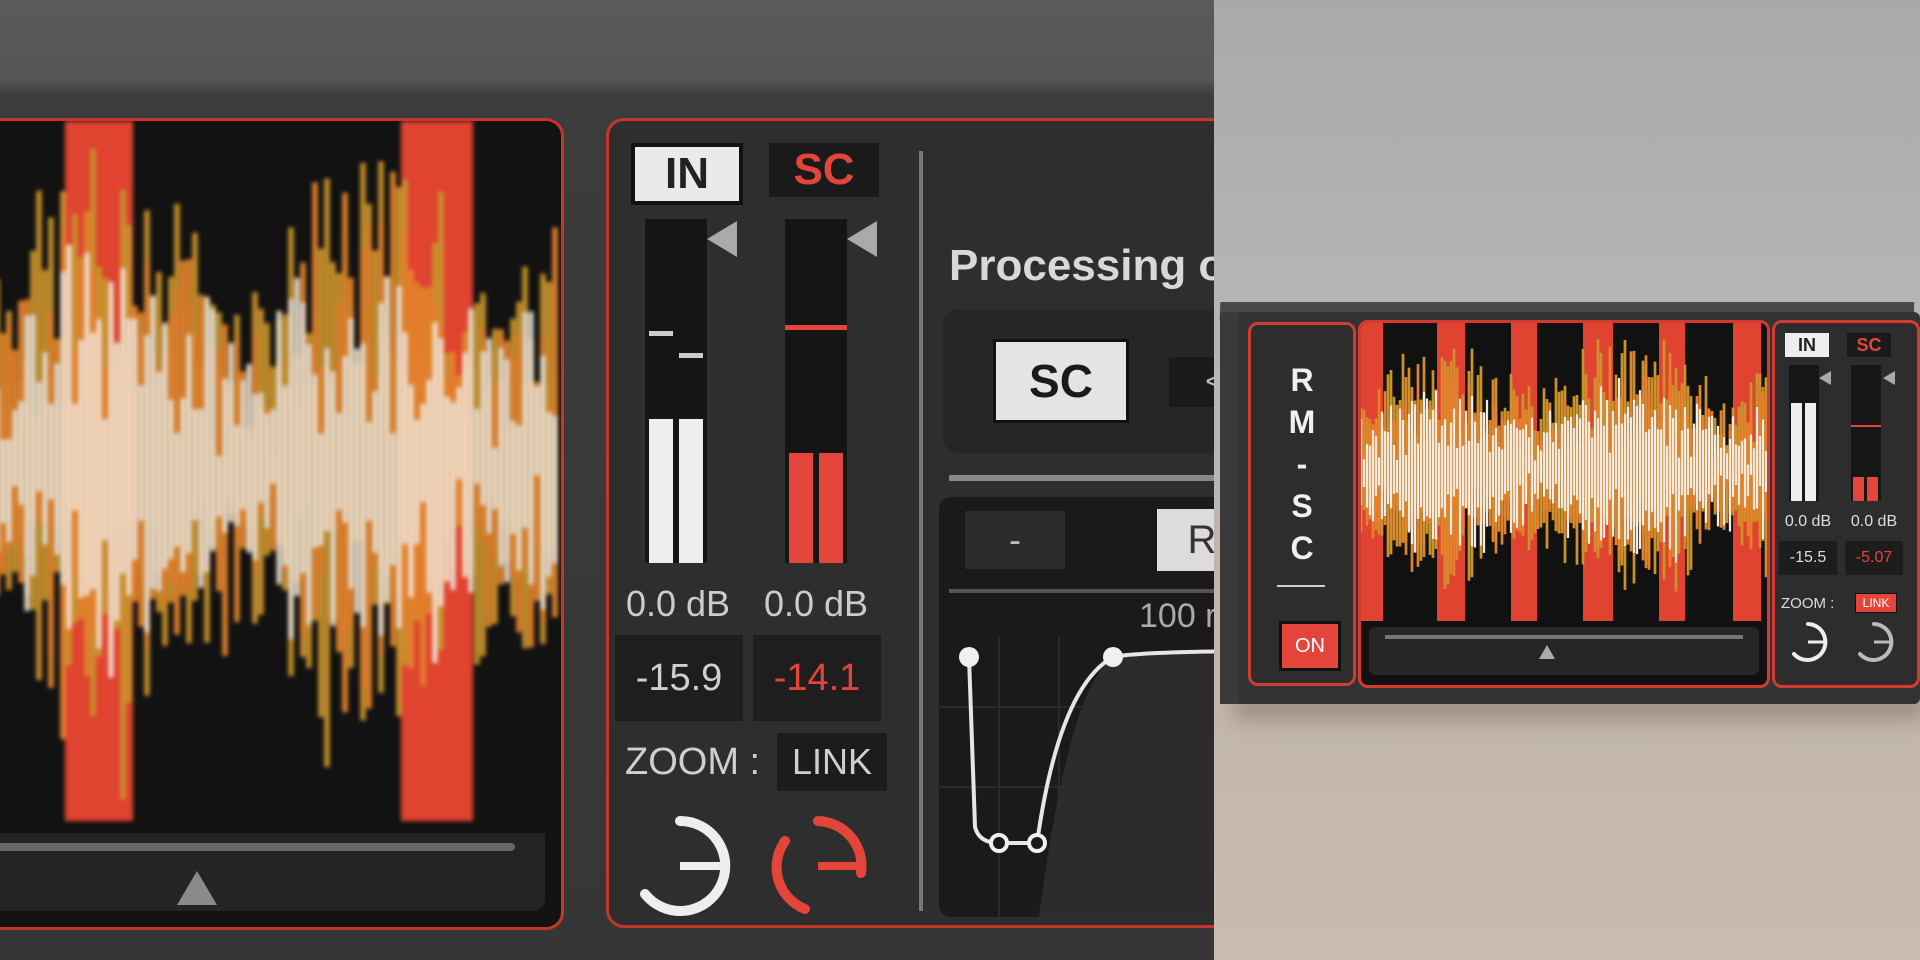 The image size is (1920, 960). What do you see at coordinates (1081, 265) in the screenshot?
I see `processing-label: Processing o` at bounding box center [1081, 265].